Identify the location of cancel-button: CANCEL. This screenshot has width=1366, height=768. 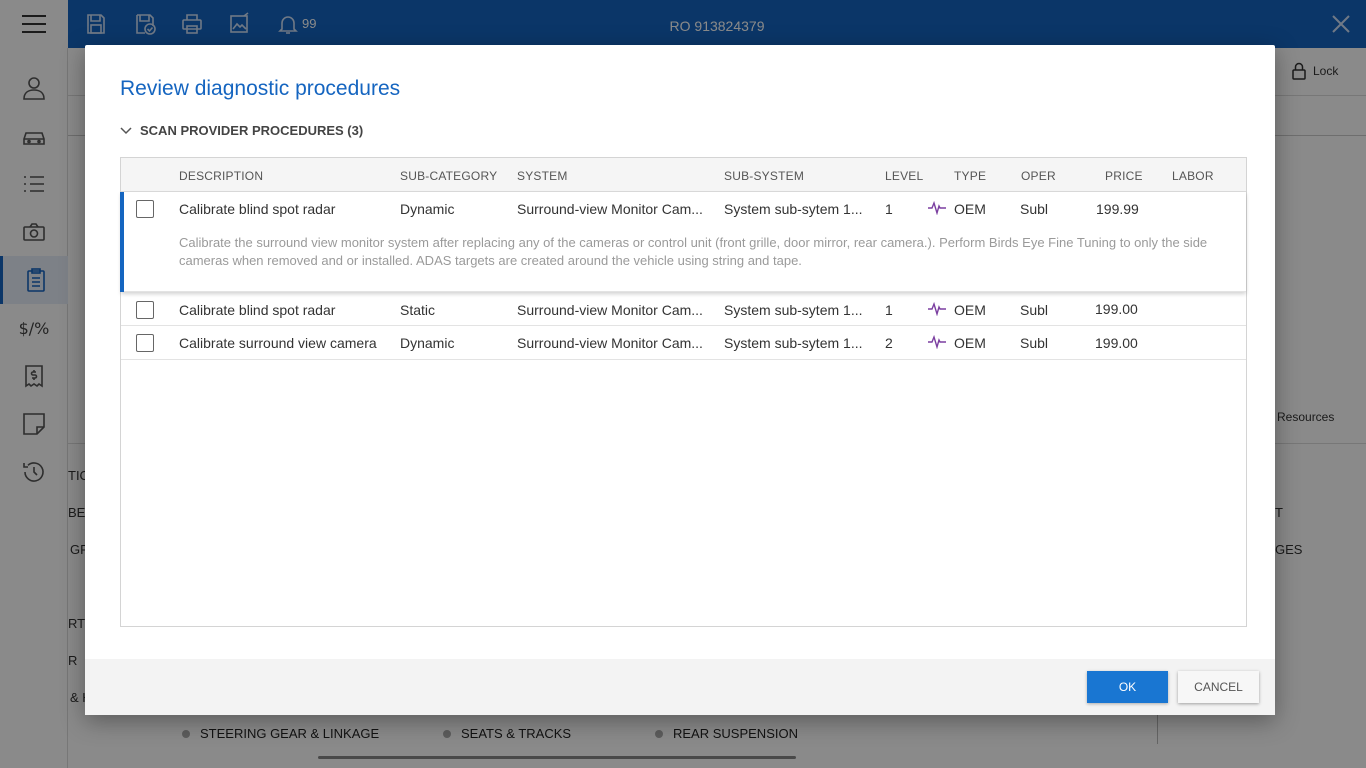
(1218, 687).